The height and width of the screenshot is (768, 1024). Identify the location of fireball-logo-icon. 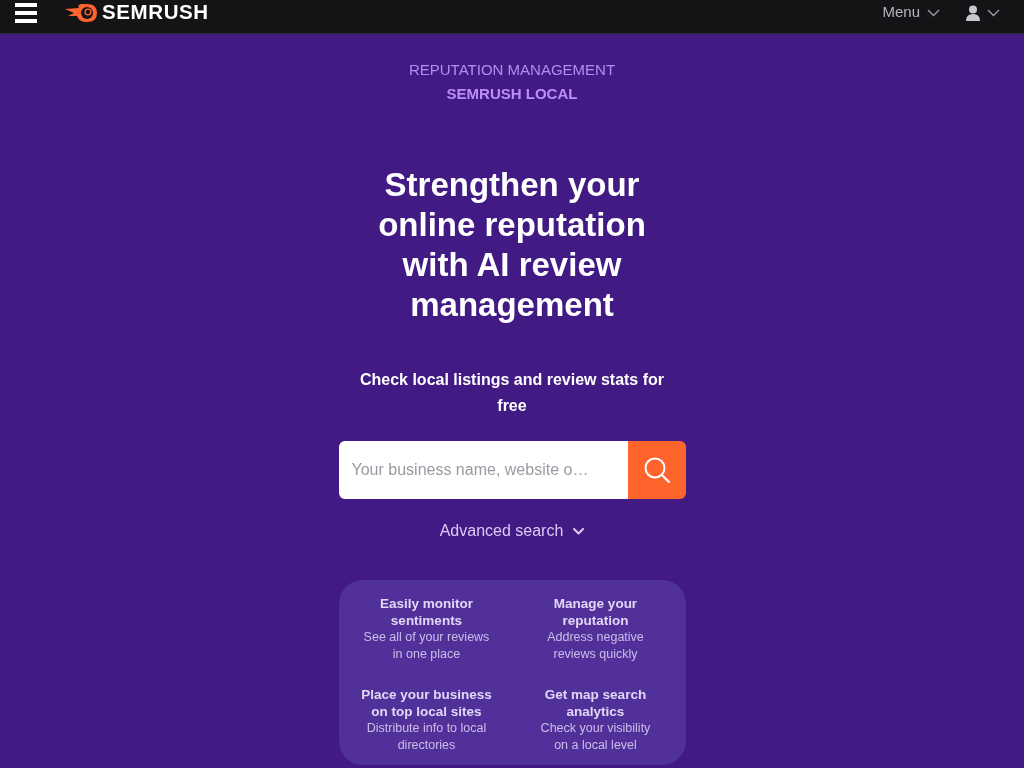
(81, 12).